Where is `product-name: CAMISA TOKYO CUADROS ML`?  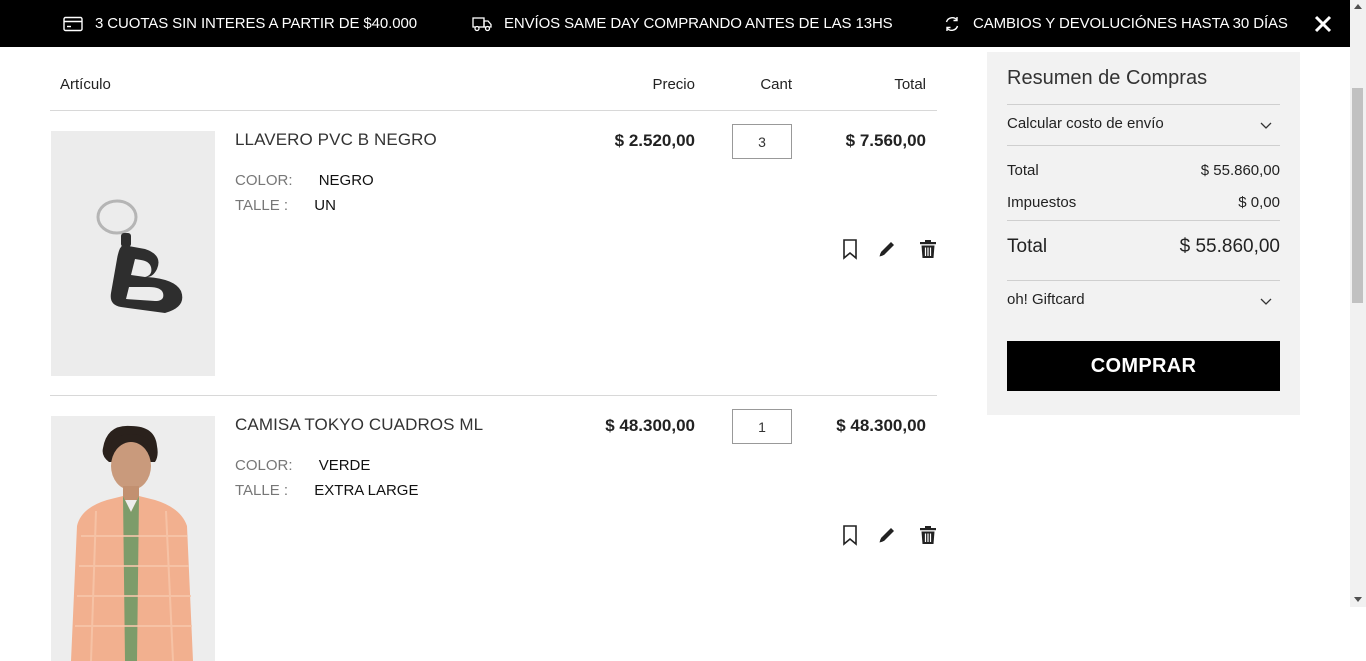 product-name: CAMISA TOKYO CUADROS ML is located at coordinates (359, 425).